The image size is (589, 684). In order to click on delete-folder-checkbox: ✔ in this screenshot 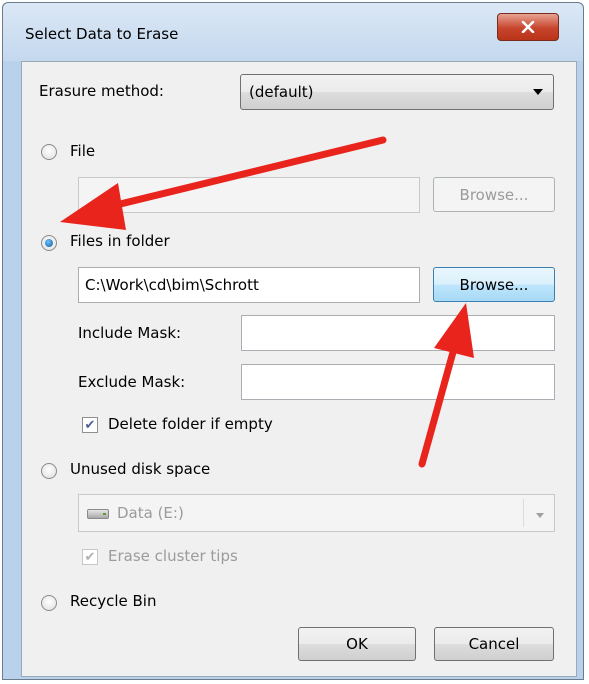, I will do `click(90, 425)`.